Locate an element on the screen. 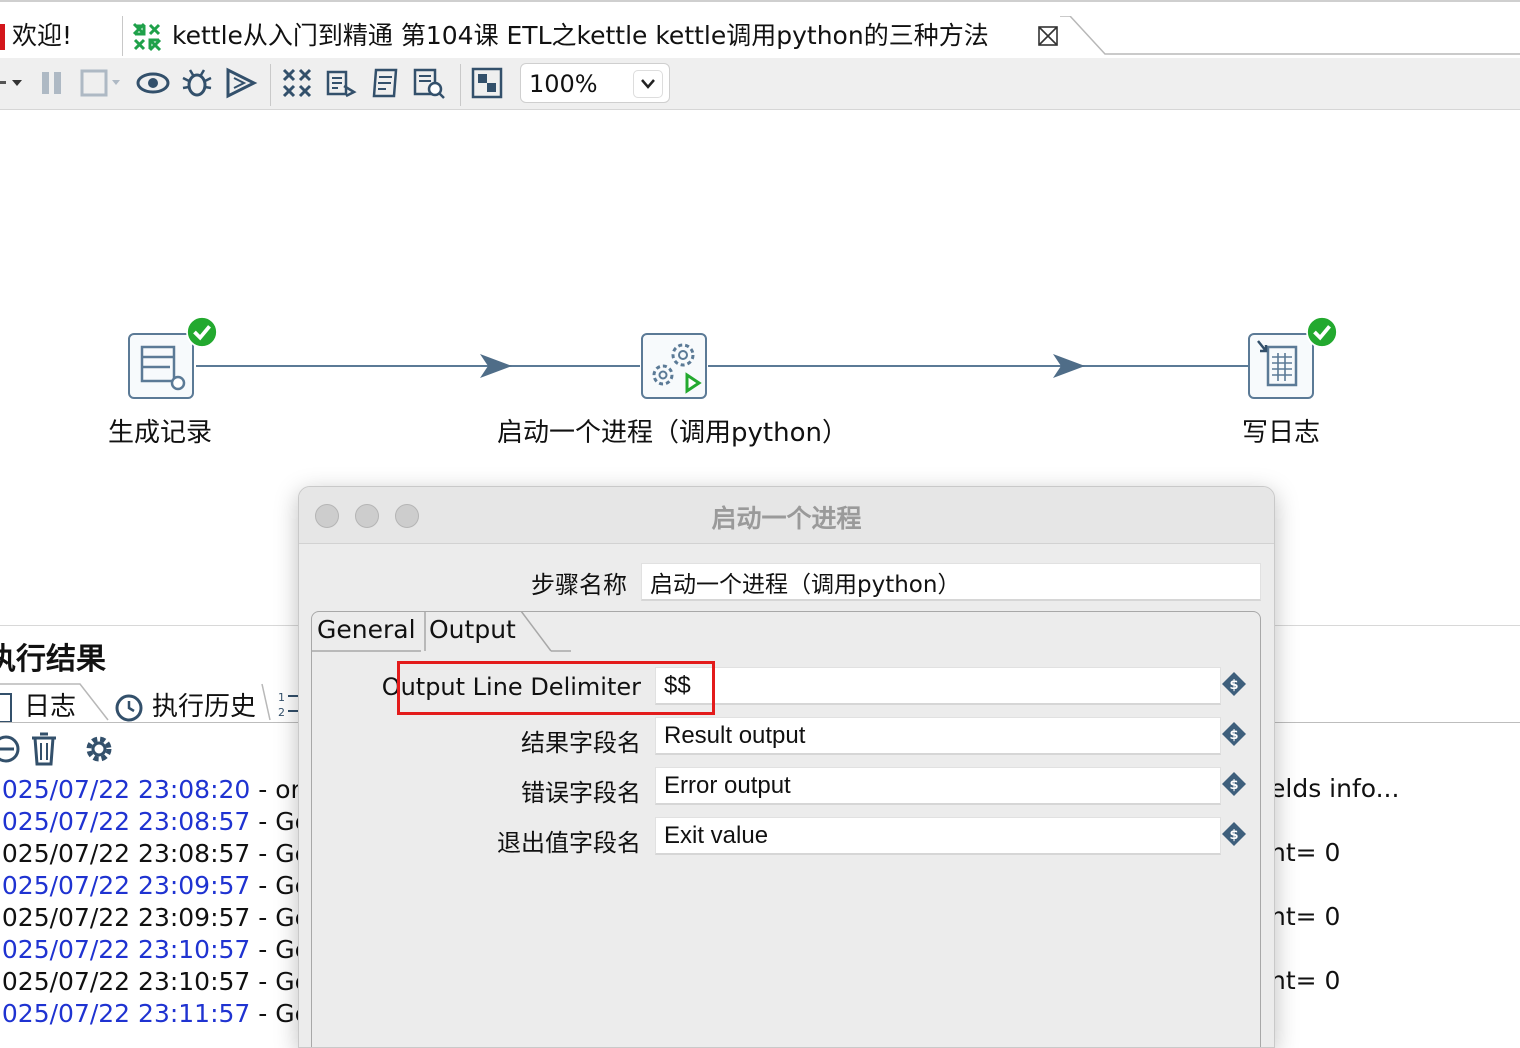 The width and height of the screenshot is (1520, 1048). generate-rows-icon is located at coordinates (163, 368).